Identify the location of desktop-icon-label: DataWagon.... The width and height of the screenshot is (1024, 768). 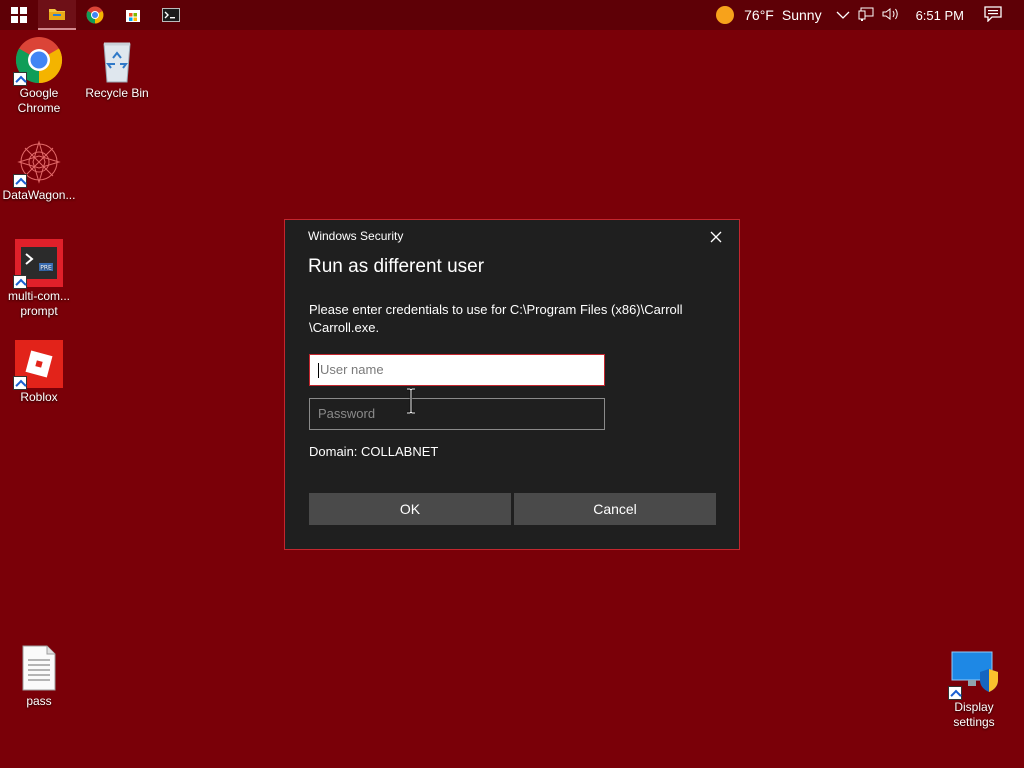
(39, 195).